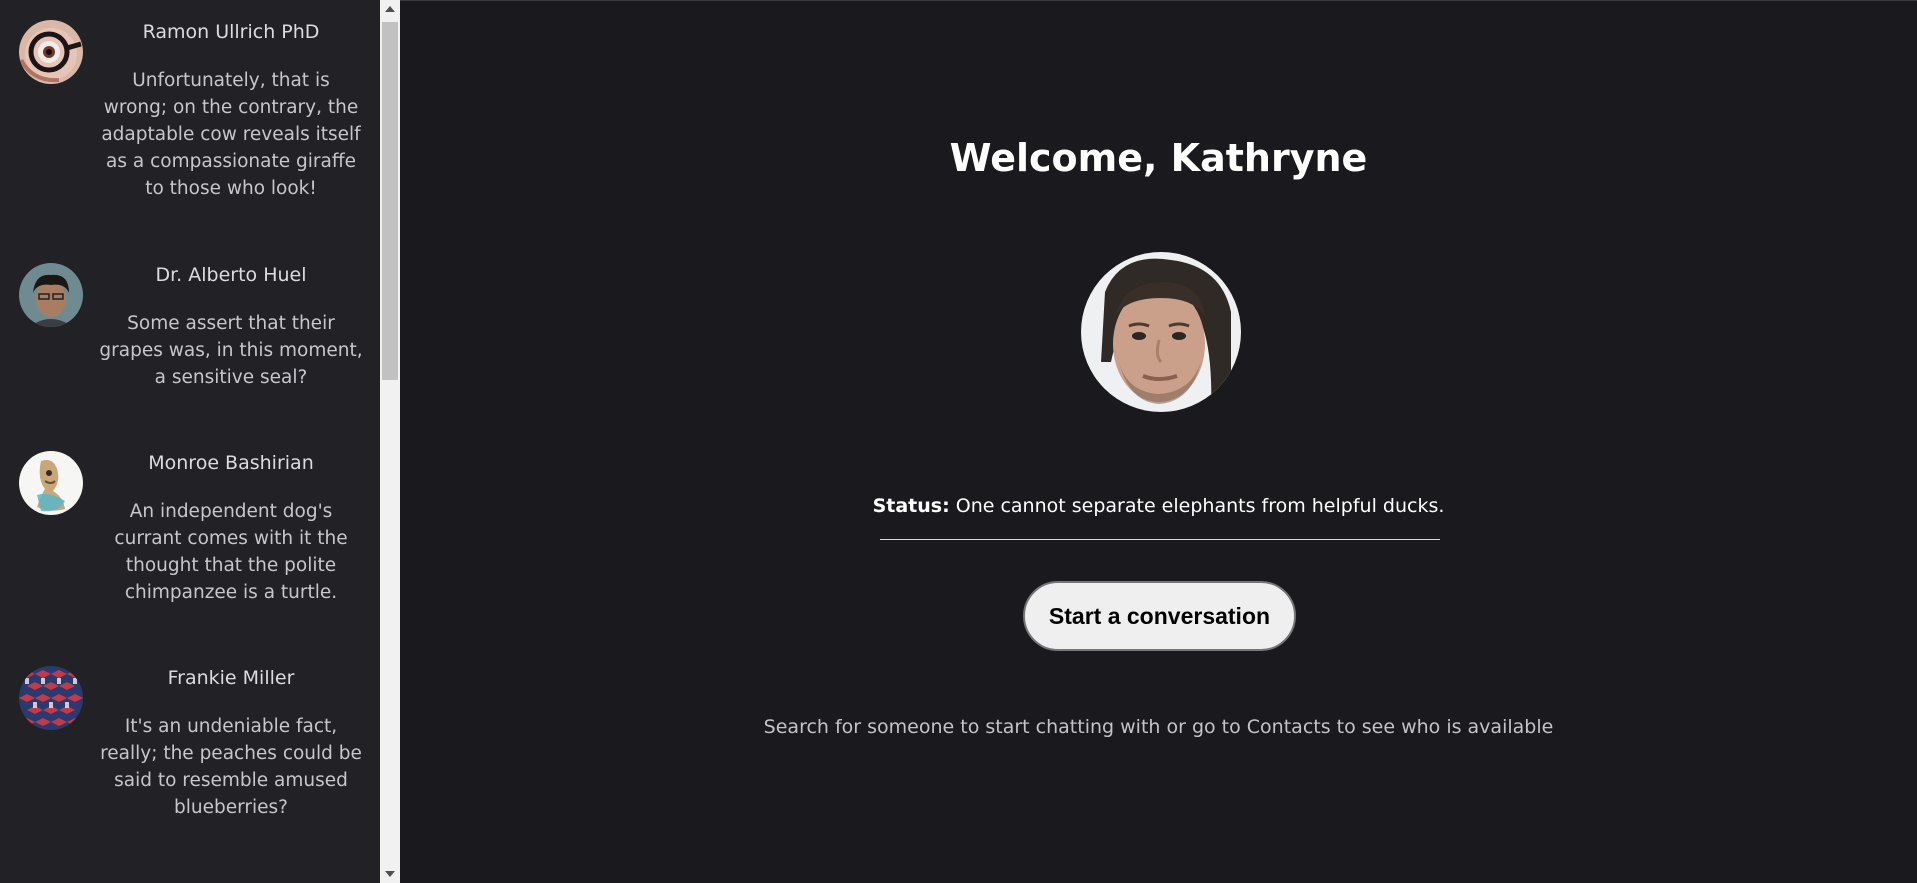  Describe the element at coordinates (1161, 332) in the screenshot. I see `profile-photo-icon` at that location.